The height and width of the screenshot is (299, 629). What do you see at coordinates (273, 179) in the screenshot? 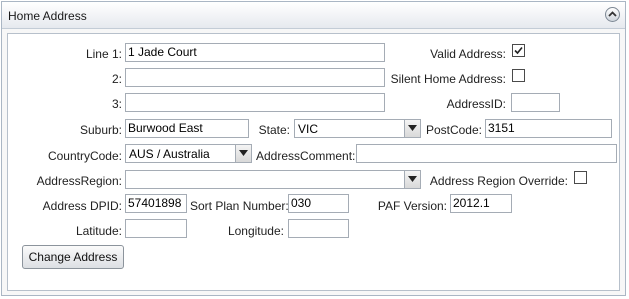
I see `address-region-select` at bounding box center [273, 179].